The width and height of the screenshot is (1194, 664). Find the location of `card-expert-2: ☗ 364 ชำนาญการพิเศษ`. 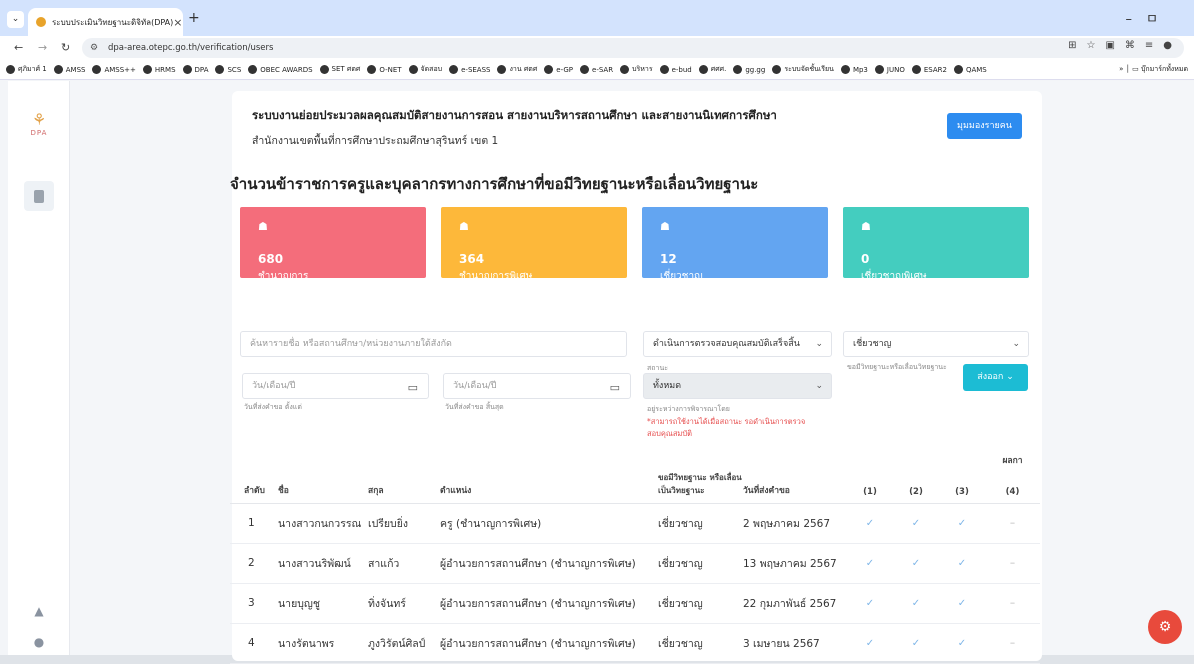

card-expert-2: ☗ 364 ชำนาญการพิเศษ is located at coordinates (534, 244).